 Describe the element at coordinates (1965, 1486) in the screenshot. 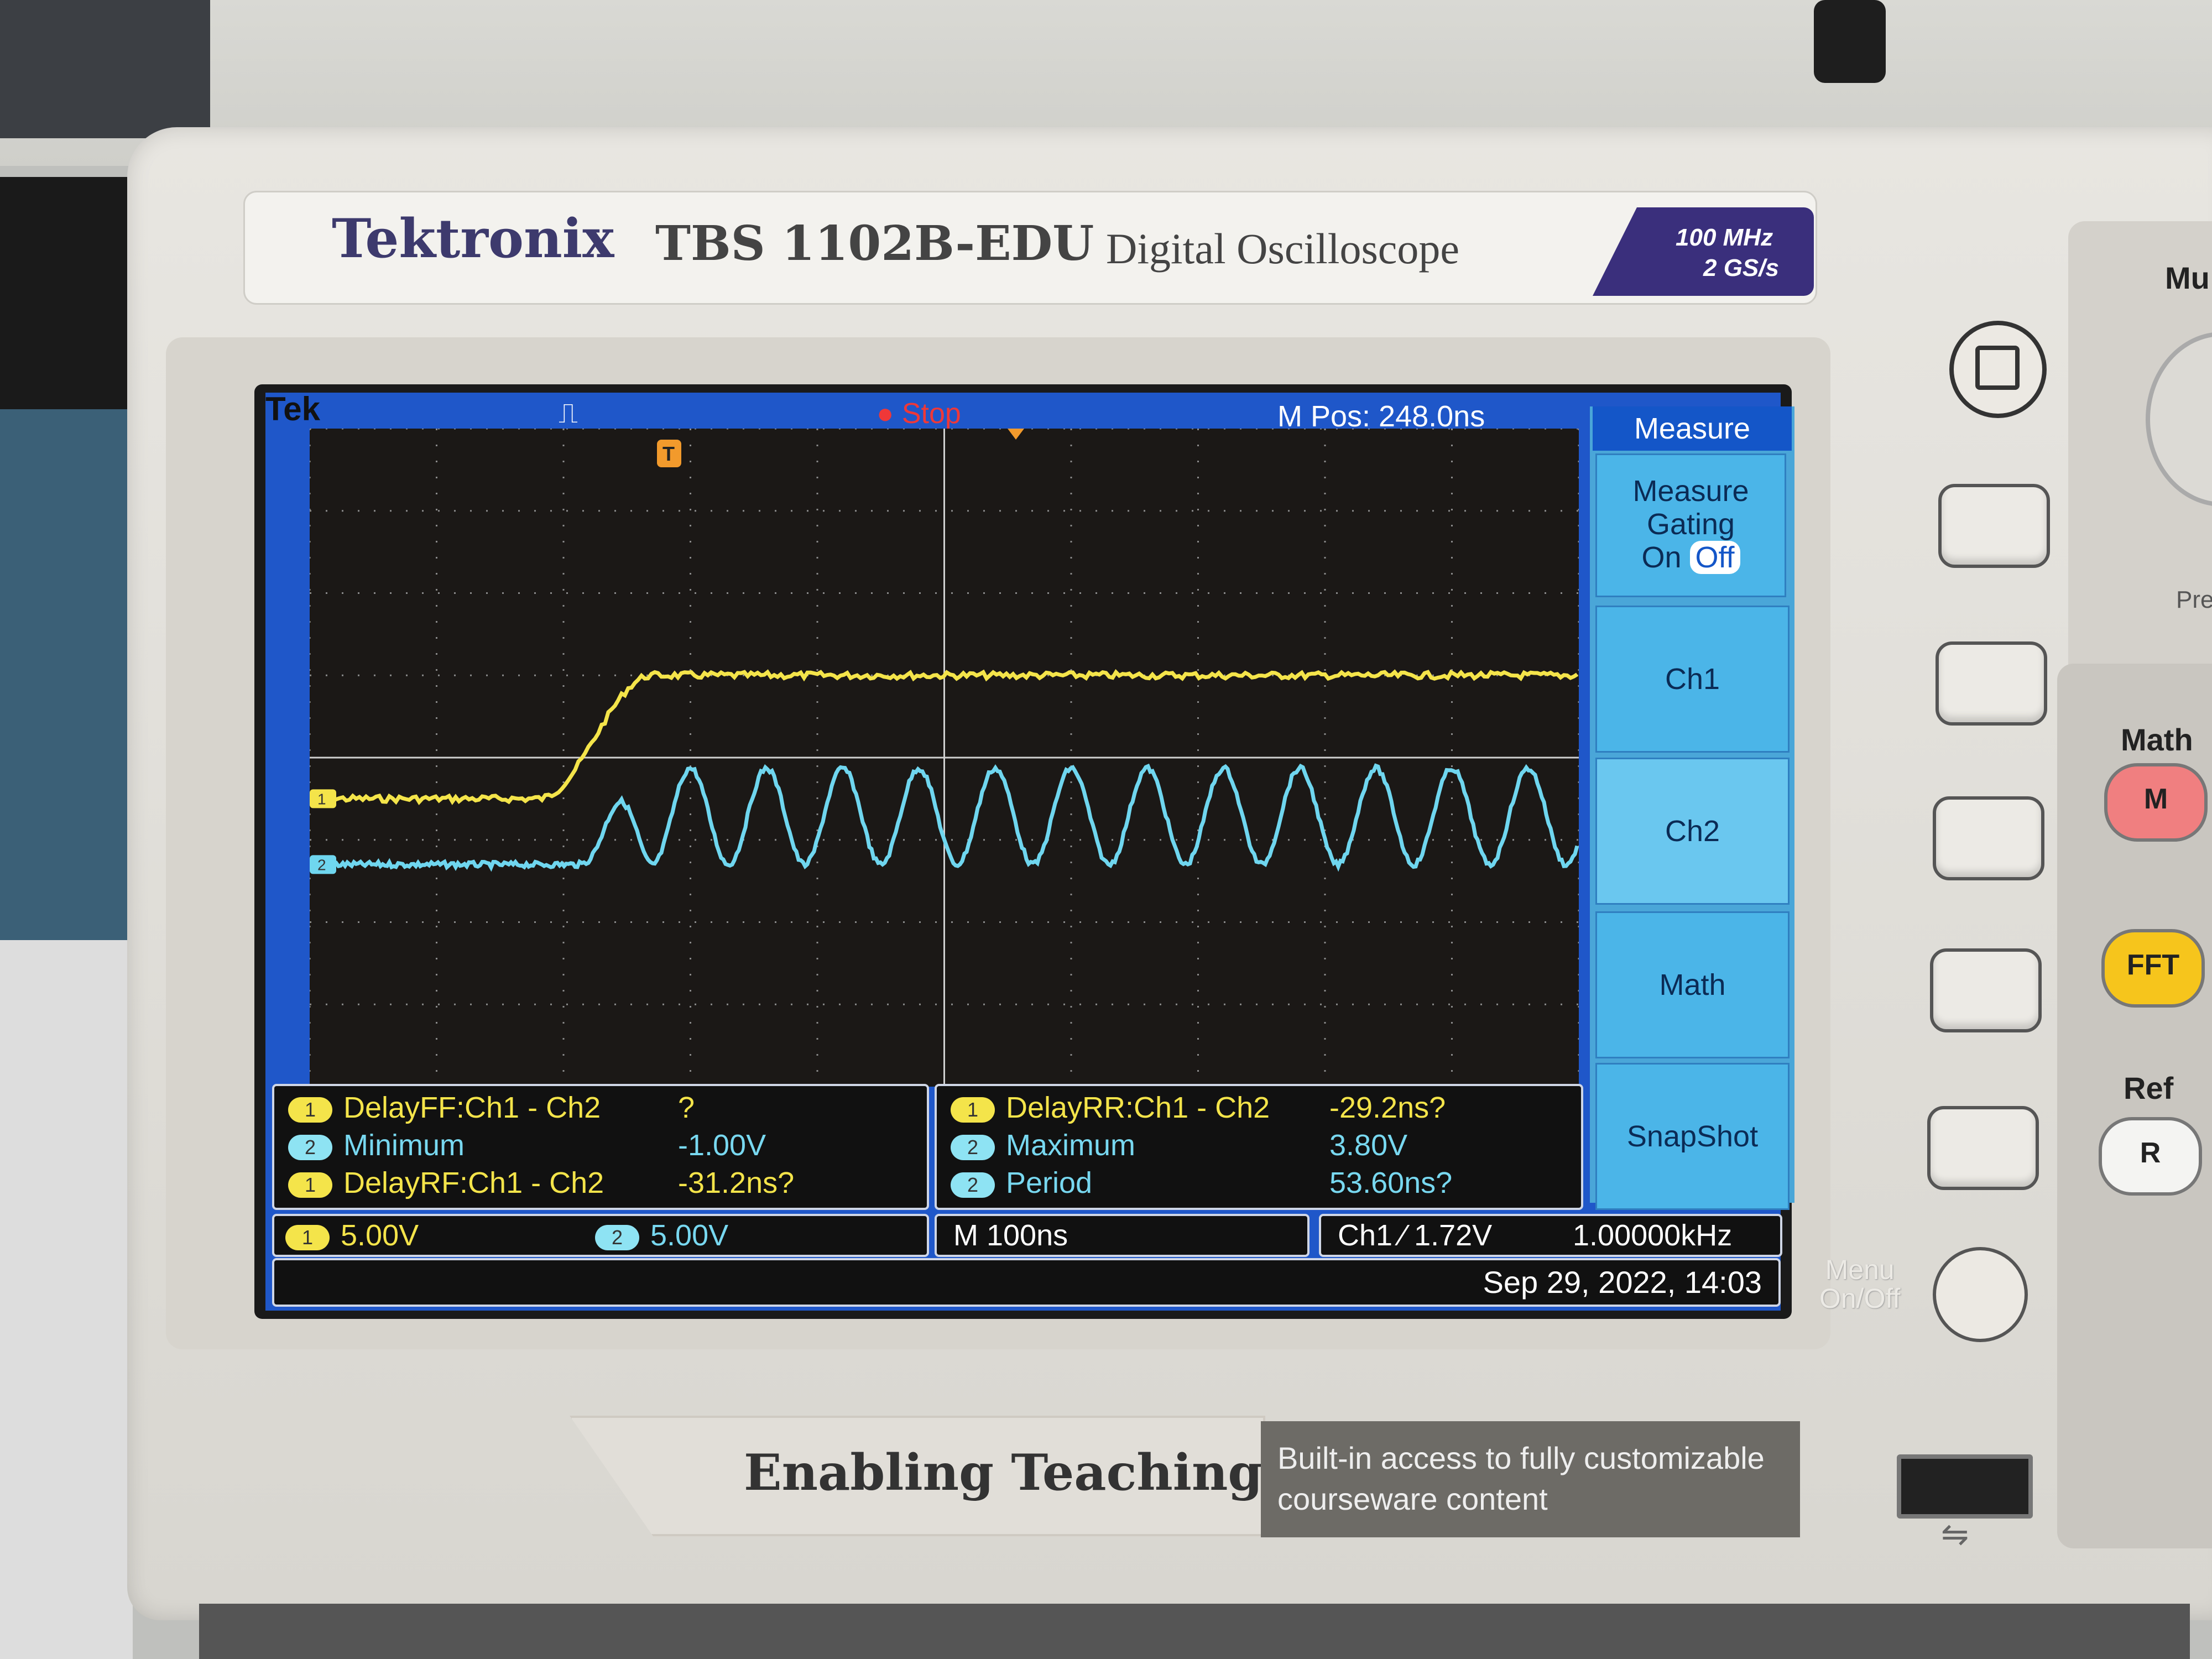

I see `usb-port` at that location.